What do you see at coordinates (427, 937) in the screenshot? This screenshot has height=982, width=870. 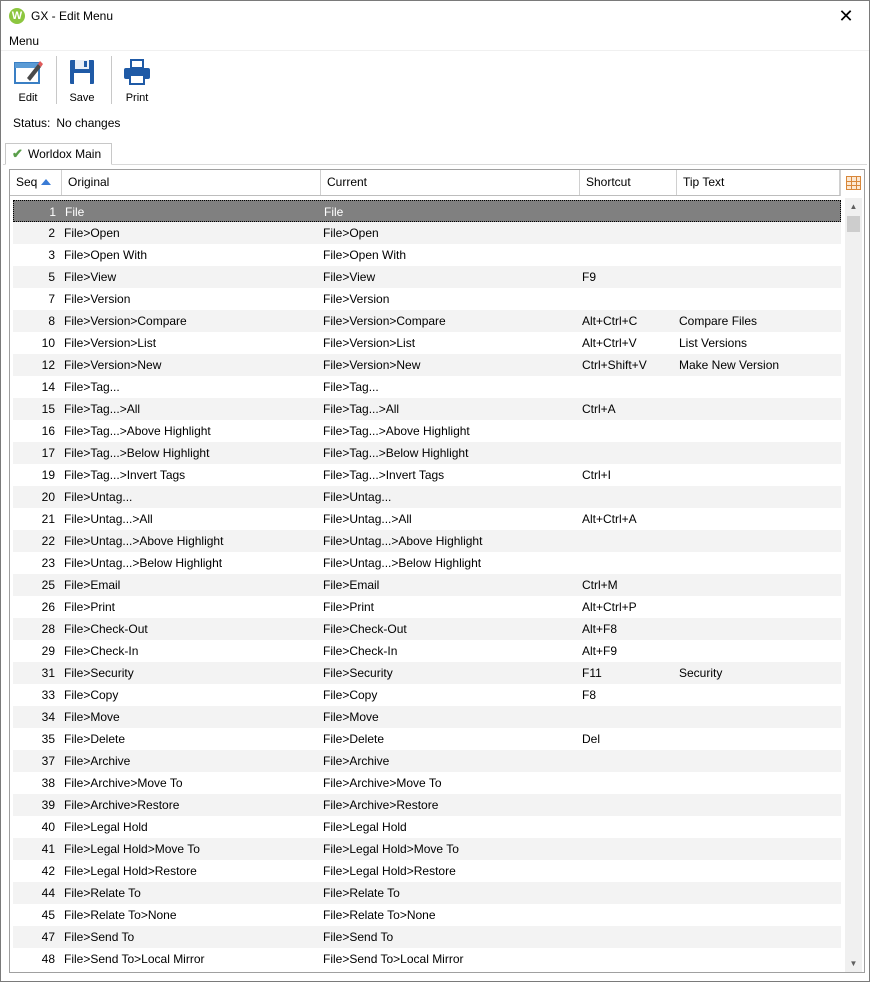 I see `table-row: 47 File>Send To File>Send To` at bounding box center [427, 937].